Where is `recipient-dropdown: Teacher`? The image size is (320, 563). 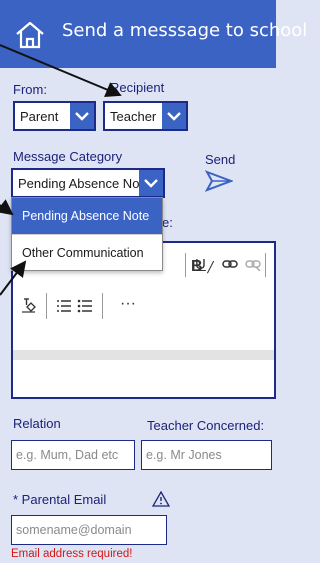
recipient-dropdown: Teacher is located at coordinates (145, 116).